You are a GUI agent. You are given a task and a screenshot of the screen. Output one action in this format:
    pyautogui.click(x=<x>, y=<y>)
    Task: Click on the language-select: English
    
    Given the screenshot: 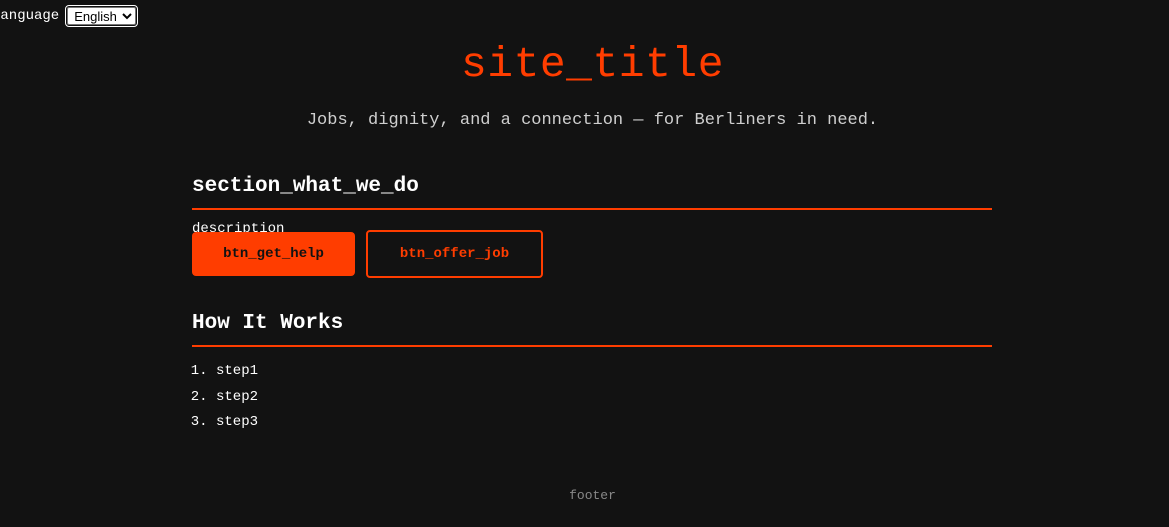 What is the action you would take?
    pyautogui.click(x=102, y=16)
    